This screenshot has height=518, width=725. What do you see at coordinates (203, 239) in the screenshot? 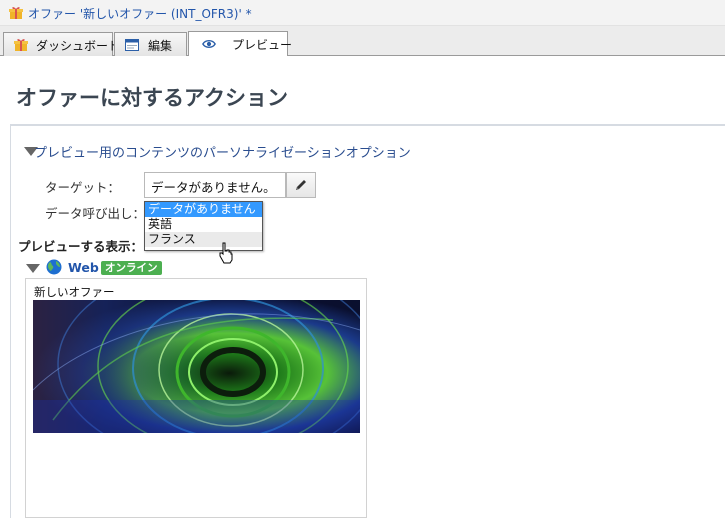
I see `dropdown-option-french: フランス` at bounding box center [203, 239].